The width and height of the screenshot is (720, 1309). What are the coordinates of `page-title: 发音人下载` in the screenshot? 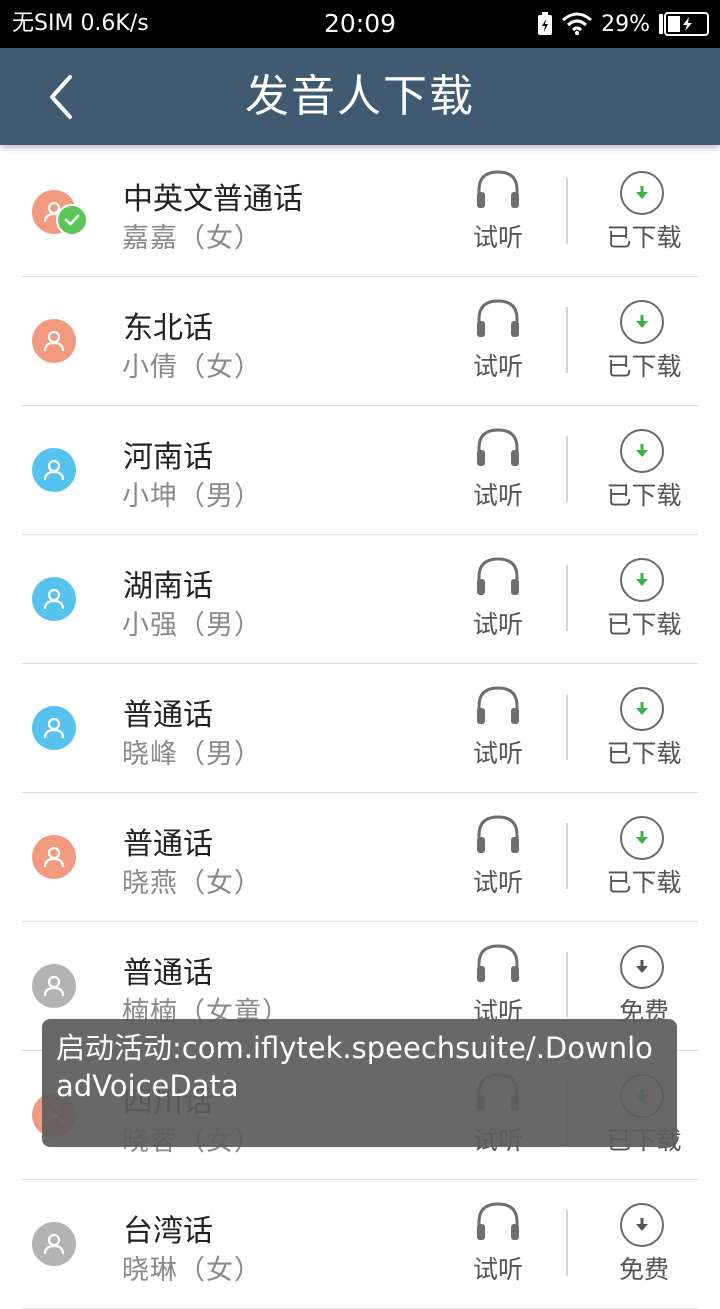 It's located at (360, 96).